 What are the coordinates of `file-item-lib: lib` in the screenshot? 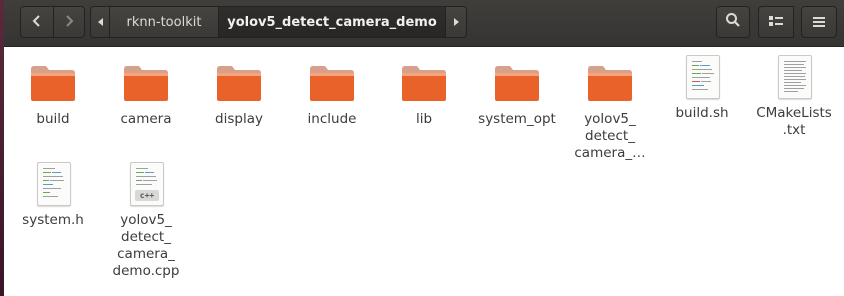 It's located at (424, 93).